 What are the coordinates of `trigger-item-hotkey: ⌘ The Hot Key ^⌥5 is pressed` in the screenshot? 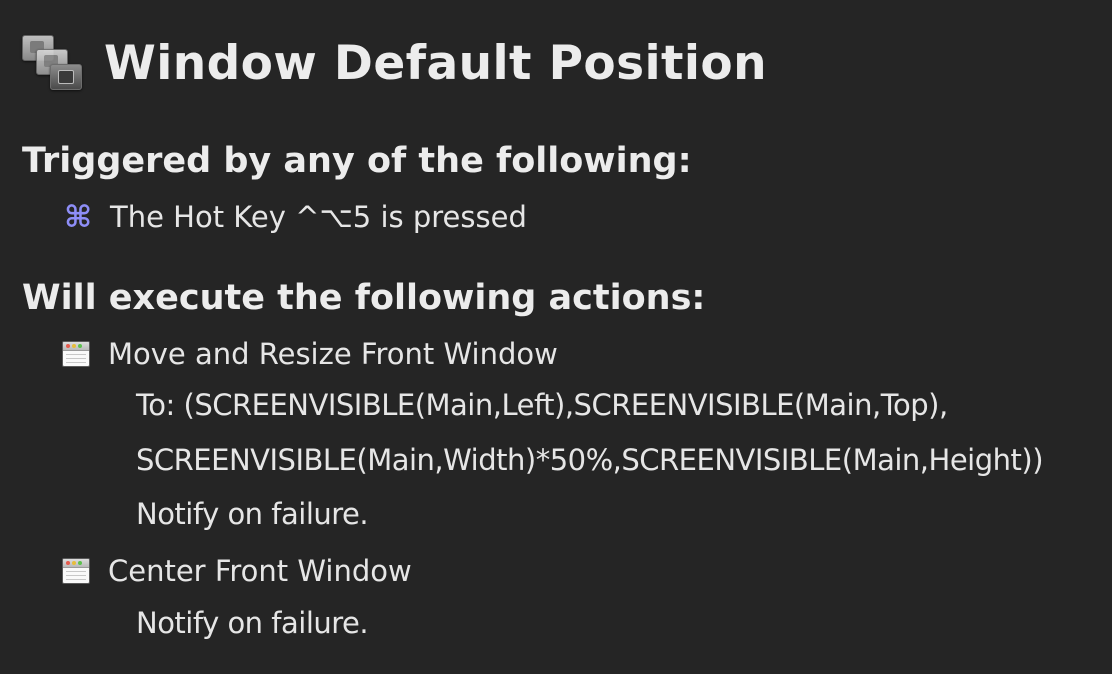 It's located at (294, 217).